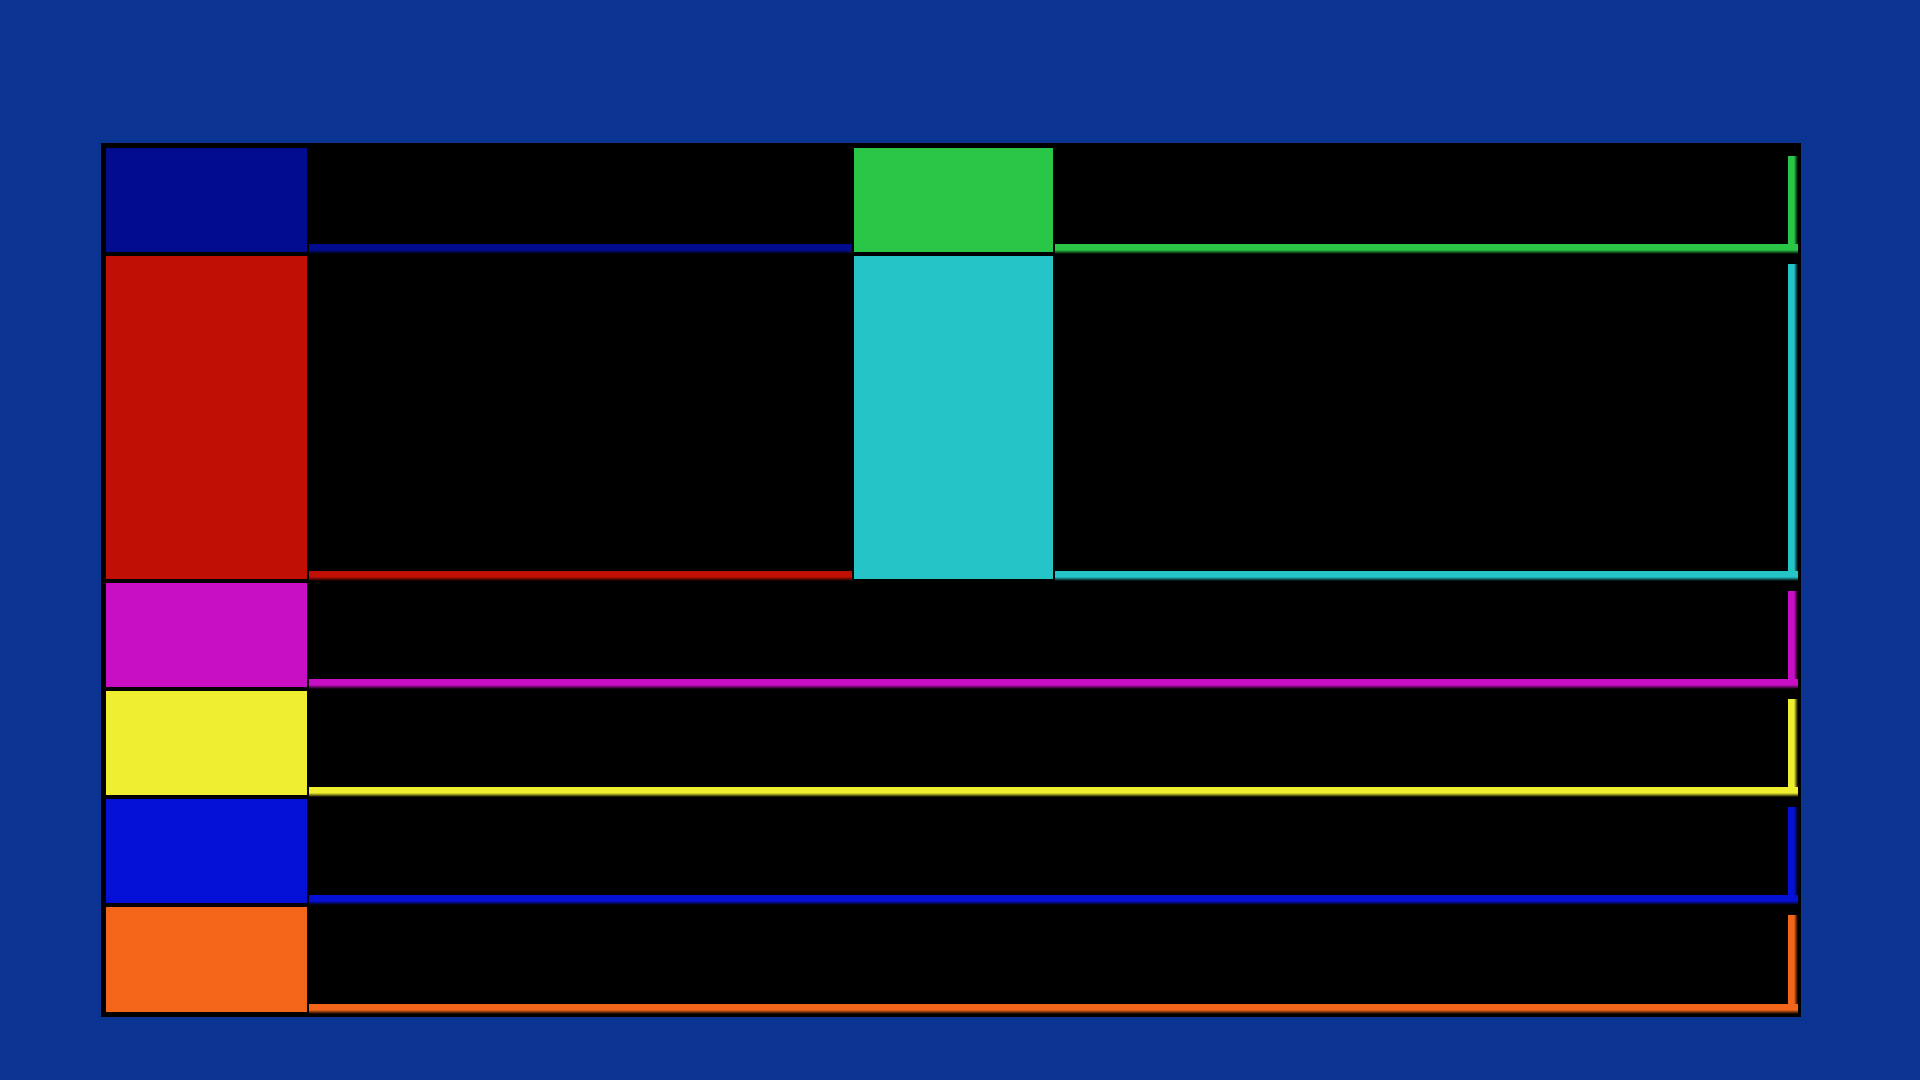 The image size is (1920, 1080). What do you see at coordinates (1053, 743) in the screenshot?
I see `yellow-panel` at bounding box center [1053, 743].